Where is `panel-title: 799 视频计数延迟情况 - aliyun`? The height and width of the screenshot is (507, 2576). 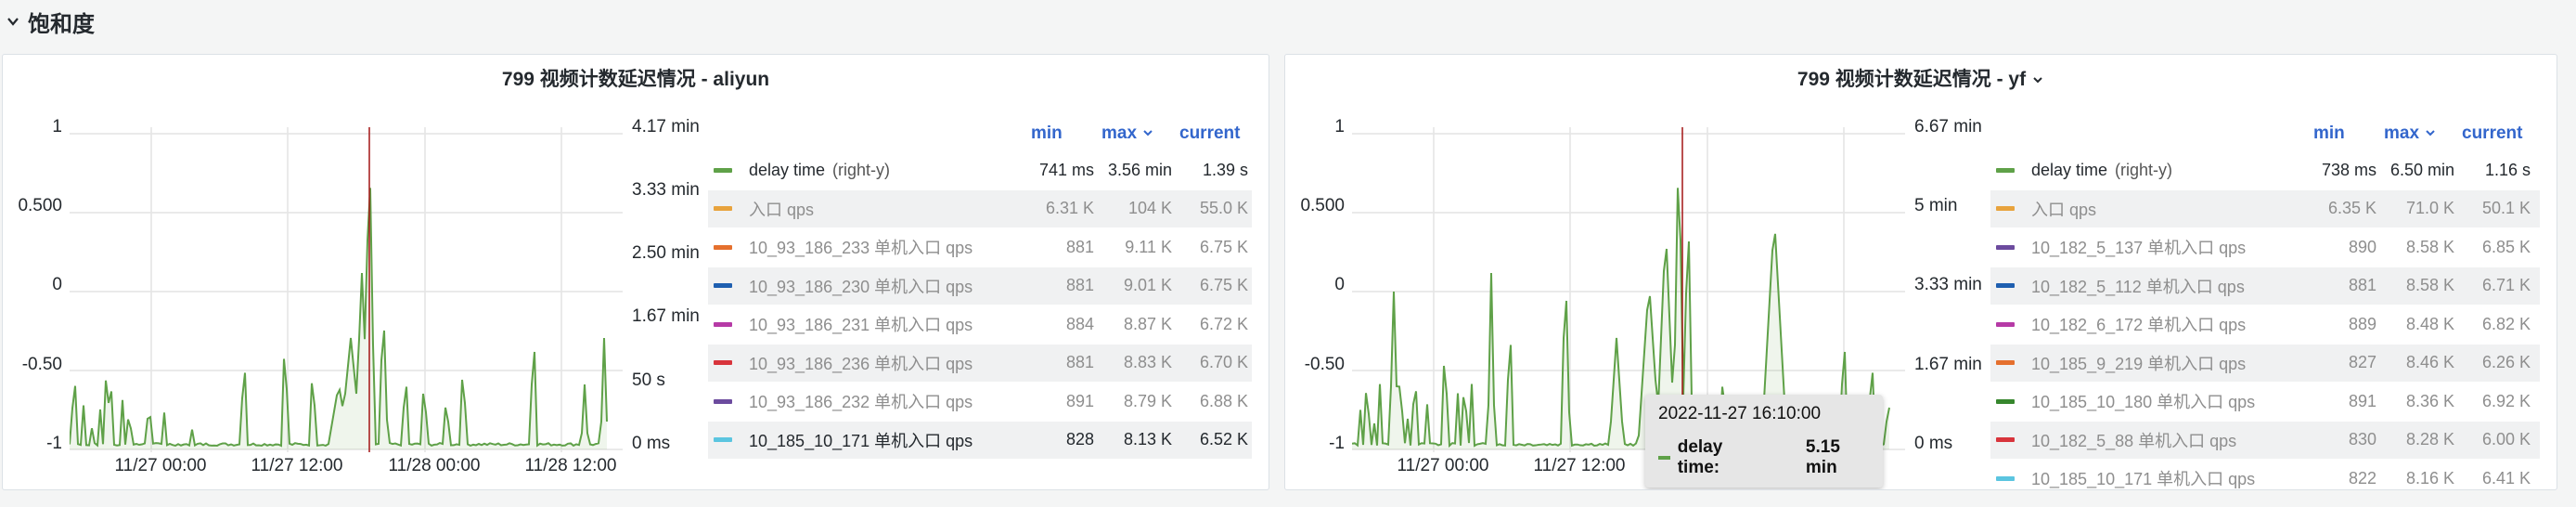
panel-title: 799 视频计数延迟情况 - aliyun is located at coordinates (636, 78).